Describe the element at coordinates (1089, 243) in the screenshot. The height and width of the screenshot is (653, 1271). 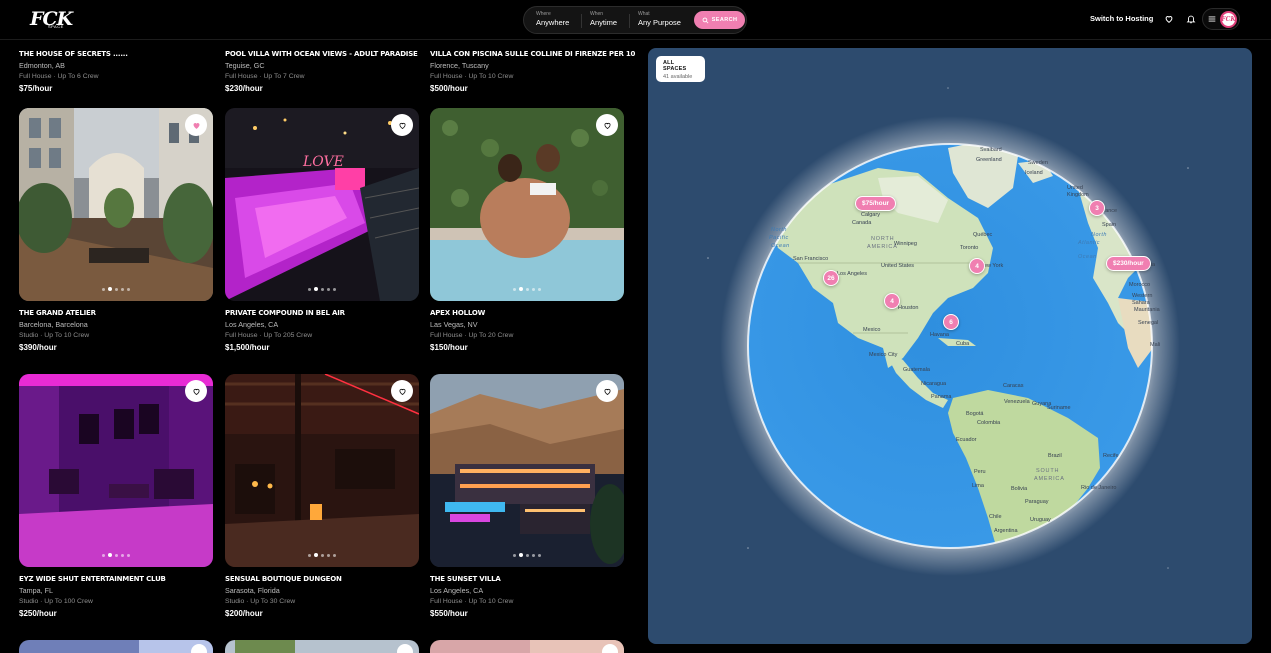
I see `map-label: Atlantic` at that location.